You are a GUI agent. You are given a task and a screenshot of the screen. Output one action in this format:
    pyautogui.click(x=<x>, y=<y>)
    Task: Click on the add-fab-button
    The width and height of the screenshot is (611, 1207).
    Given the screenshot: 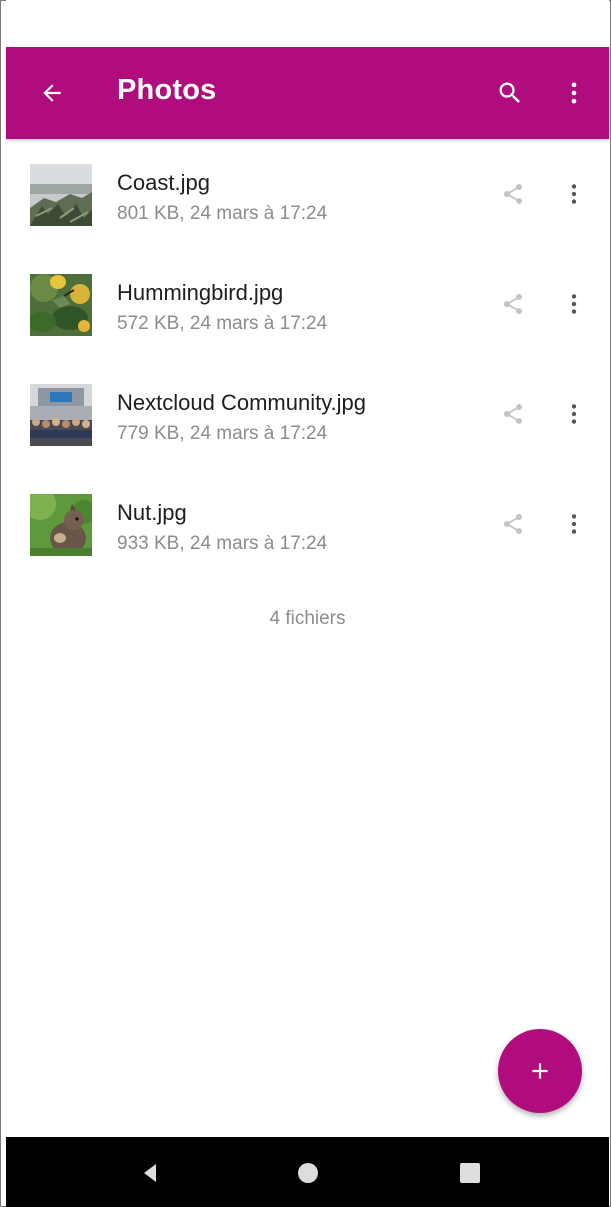 What is the action you would take?
    pyautogui.click(x=540, y=1071)
    